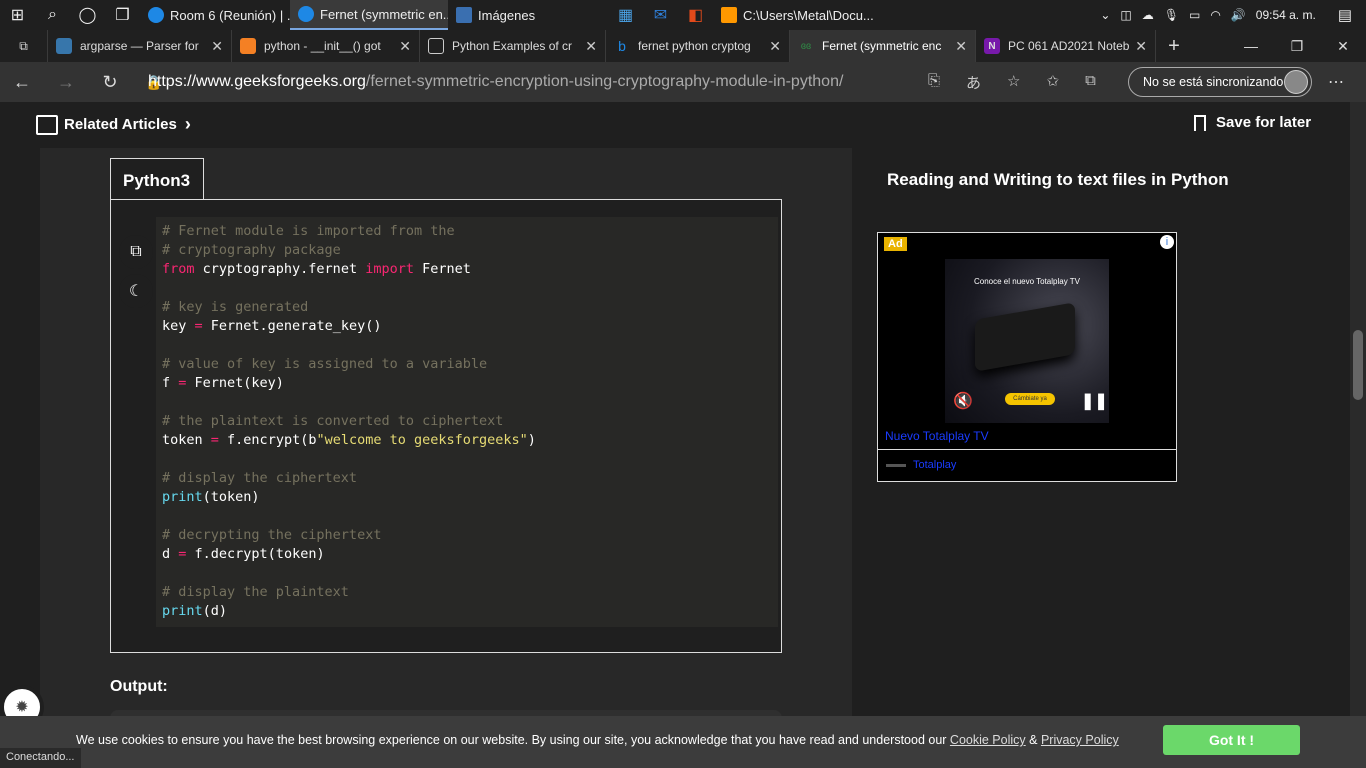 This screenshot has width=1366, height=768. What do you see at coordinates (1090, 82) in the screenshot?
I see `collections-icon: ⧉` at bounding box center [1090, 82].